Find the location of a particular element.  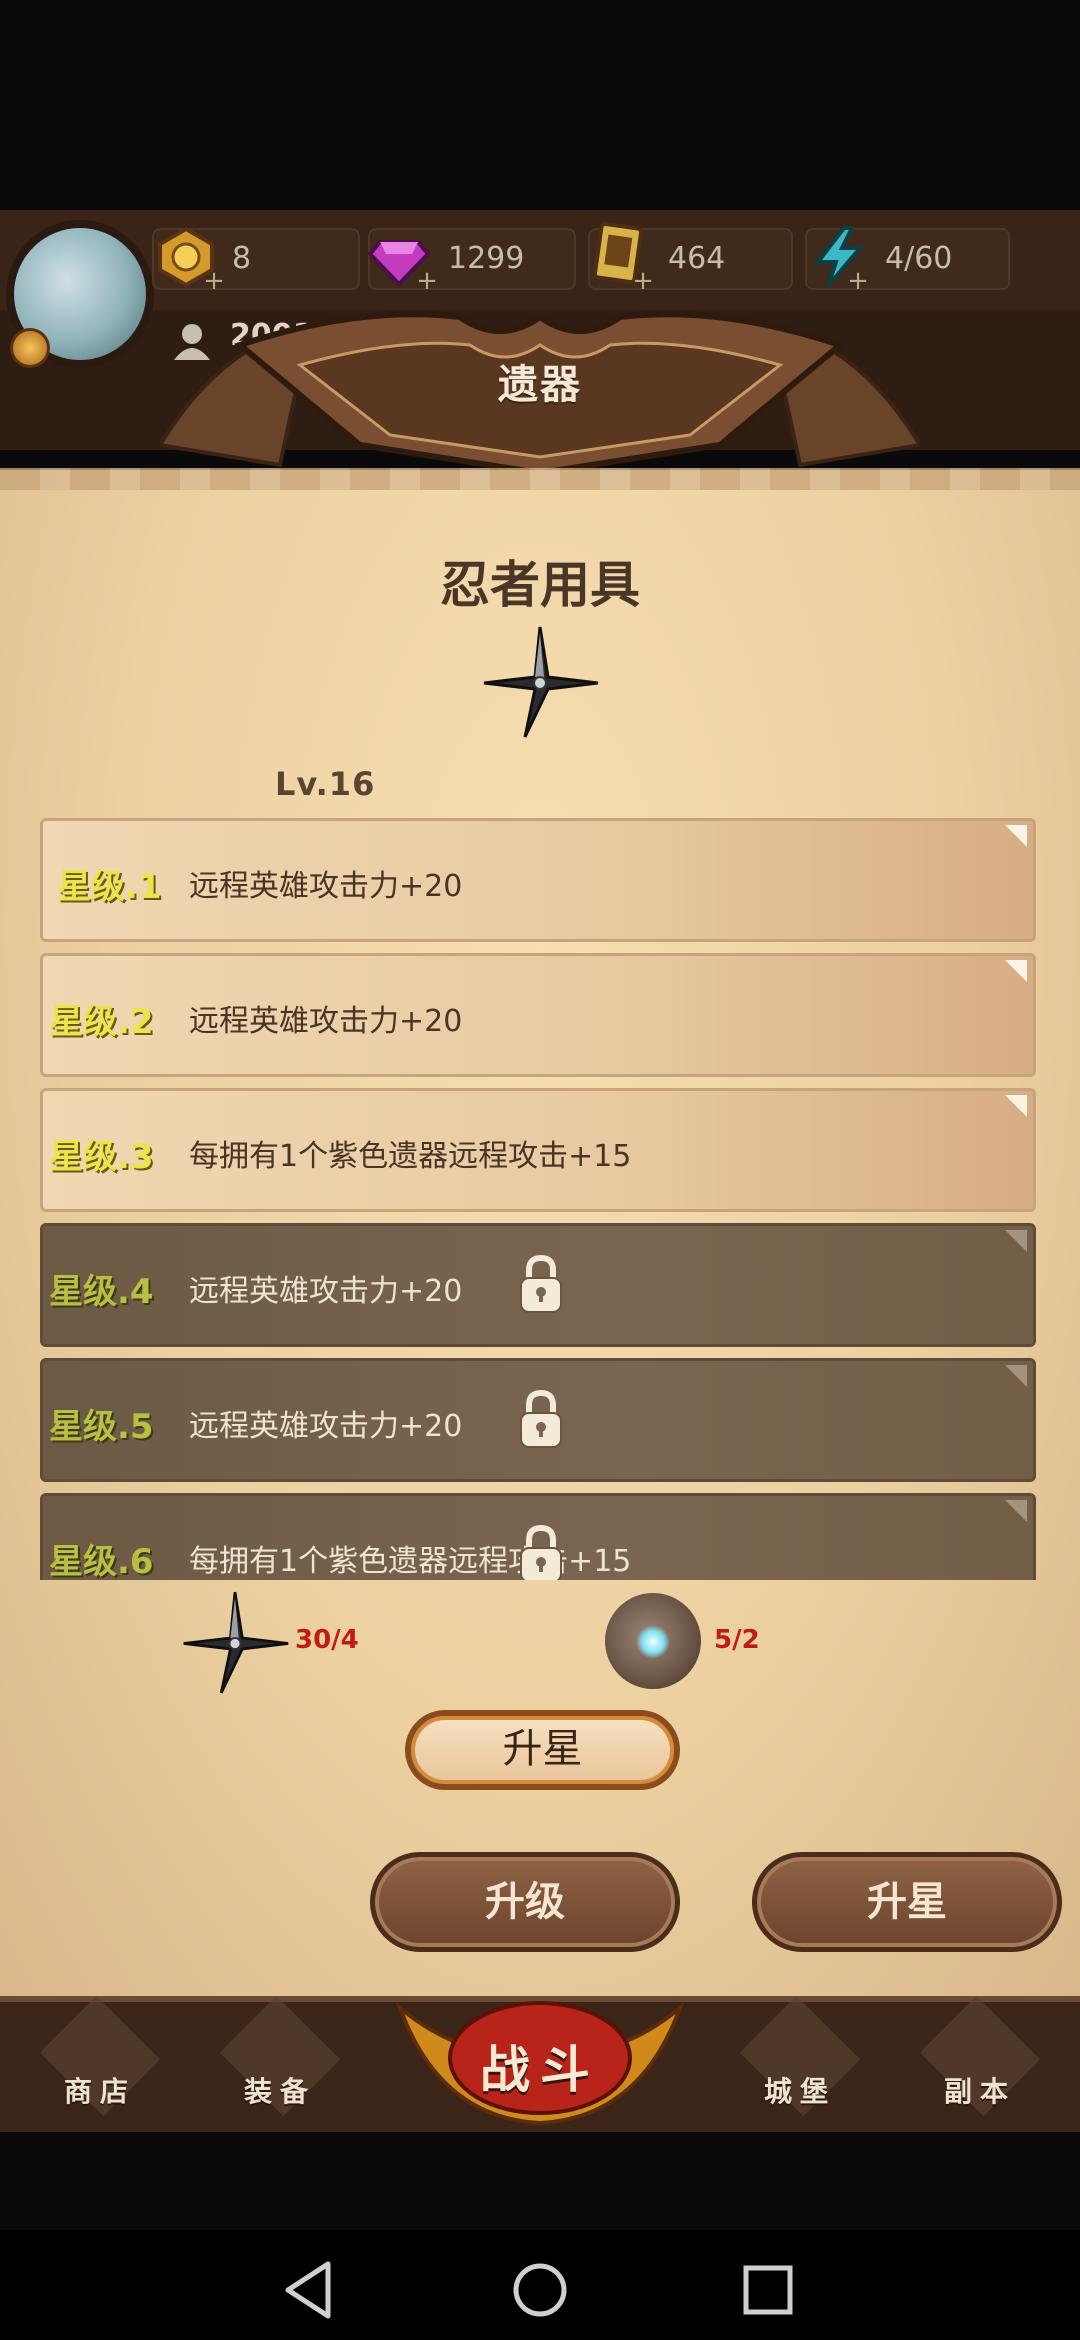

panel-edge is located at coordinates (540, 479).